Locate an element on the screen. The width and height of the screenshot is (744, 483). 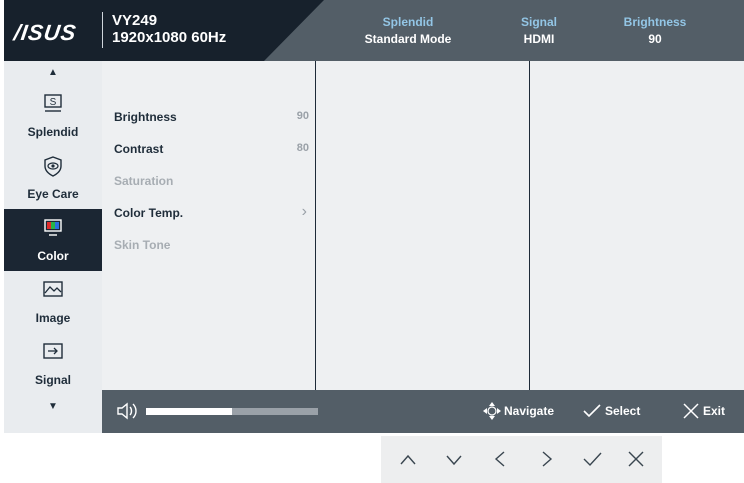
color-icon is located at coordinates (53, 227).